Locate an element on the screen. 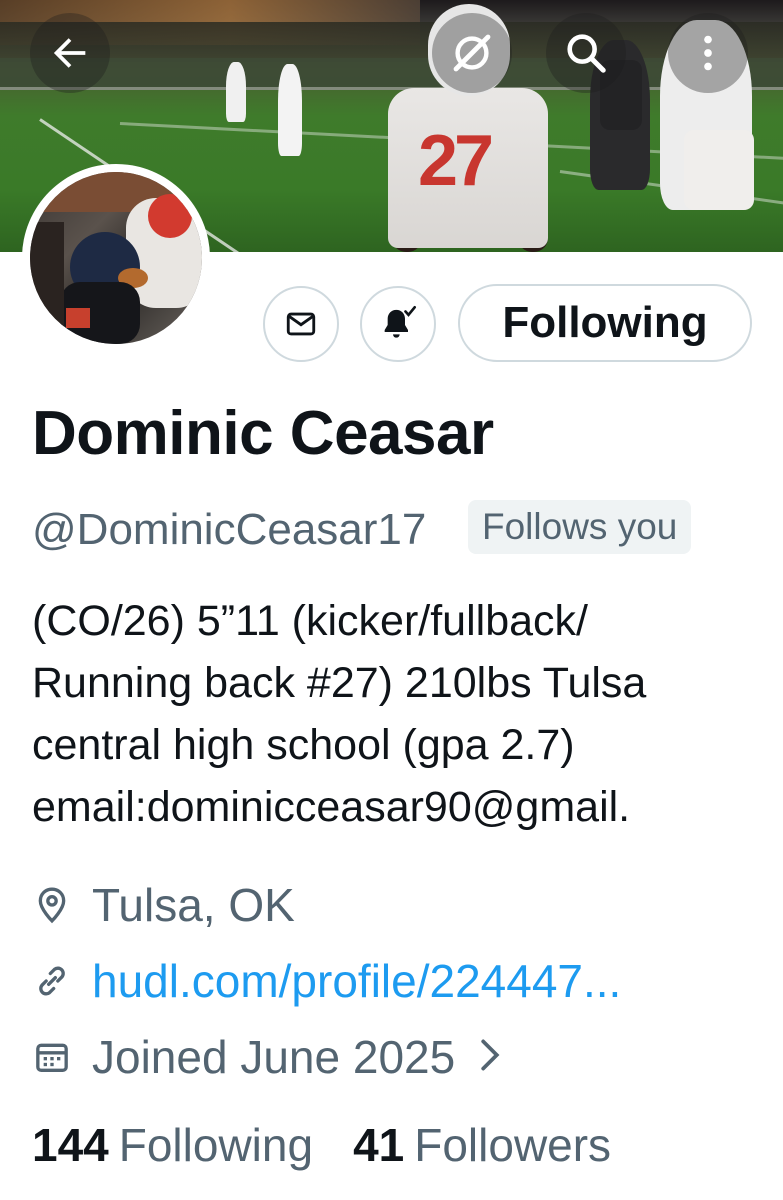 The width and height of the screenshot is (783, 1200). back-button is located at coordinates (70, 53).